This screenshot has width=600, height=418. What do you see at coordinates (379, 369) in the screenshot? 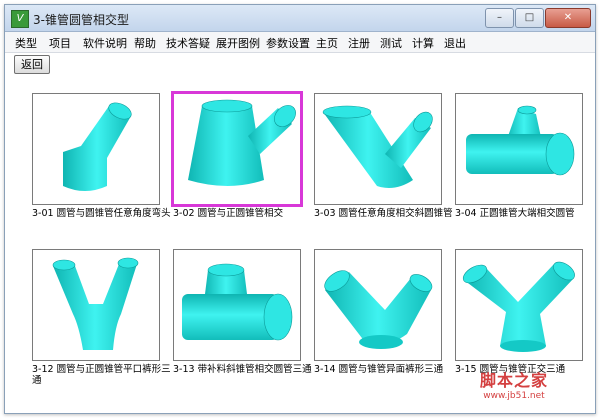
I see `shape-caption: 3-14 圆管与锥管异面裤形三通` at bounding box center [379, 369].